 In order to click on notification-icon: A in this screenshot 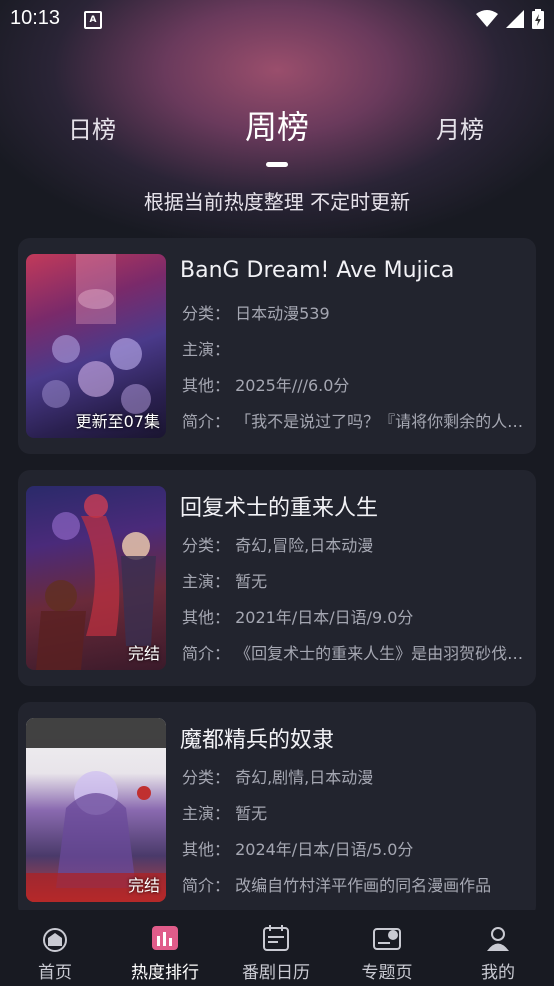, I will do `click(93, 20)`.